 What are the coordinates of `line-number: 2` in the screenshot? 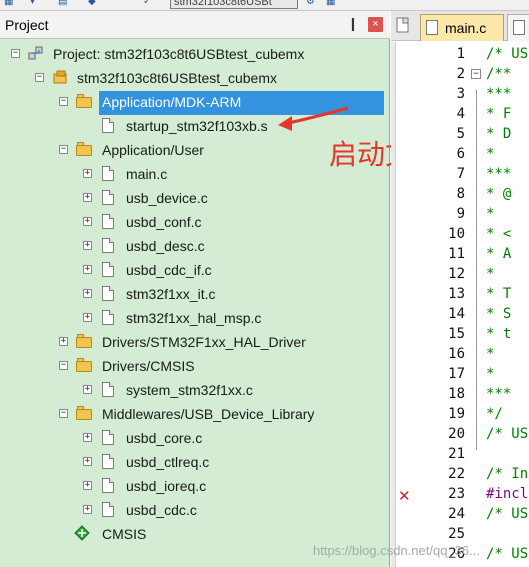 It's located at (460, 74).